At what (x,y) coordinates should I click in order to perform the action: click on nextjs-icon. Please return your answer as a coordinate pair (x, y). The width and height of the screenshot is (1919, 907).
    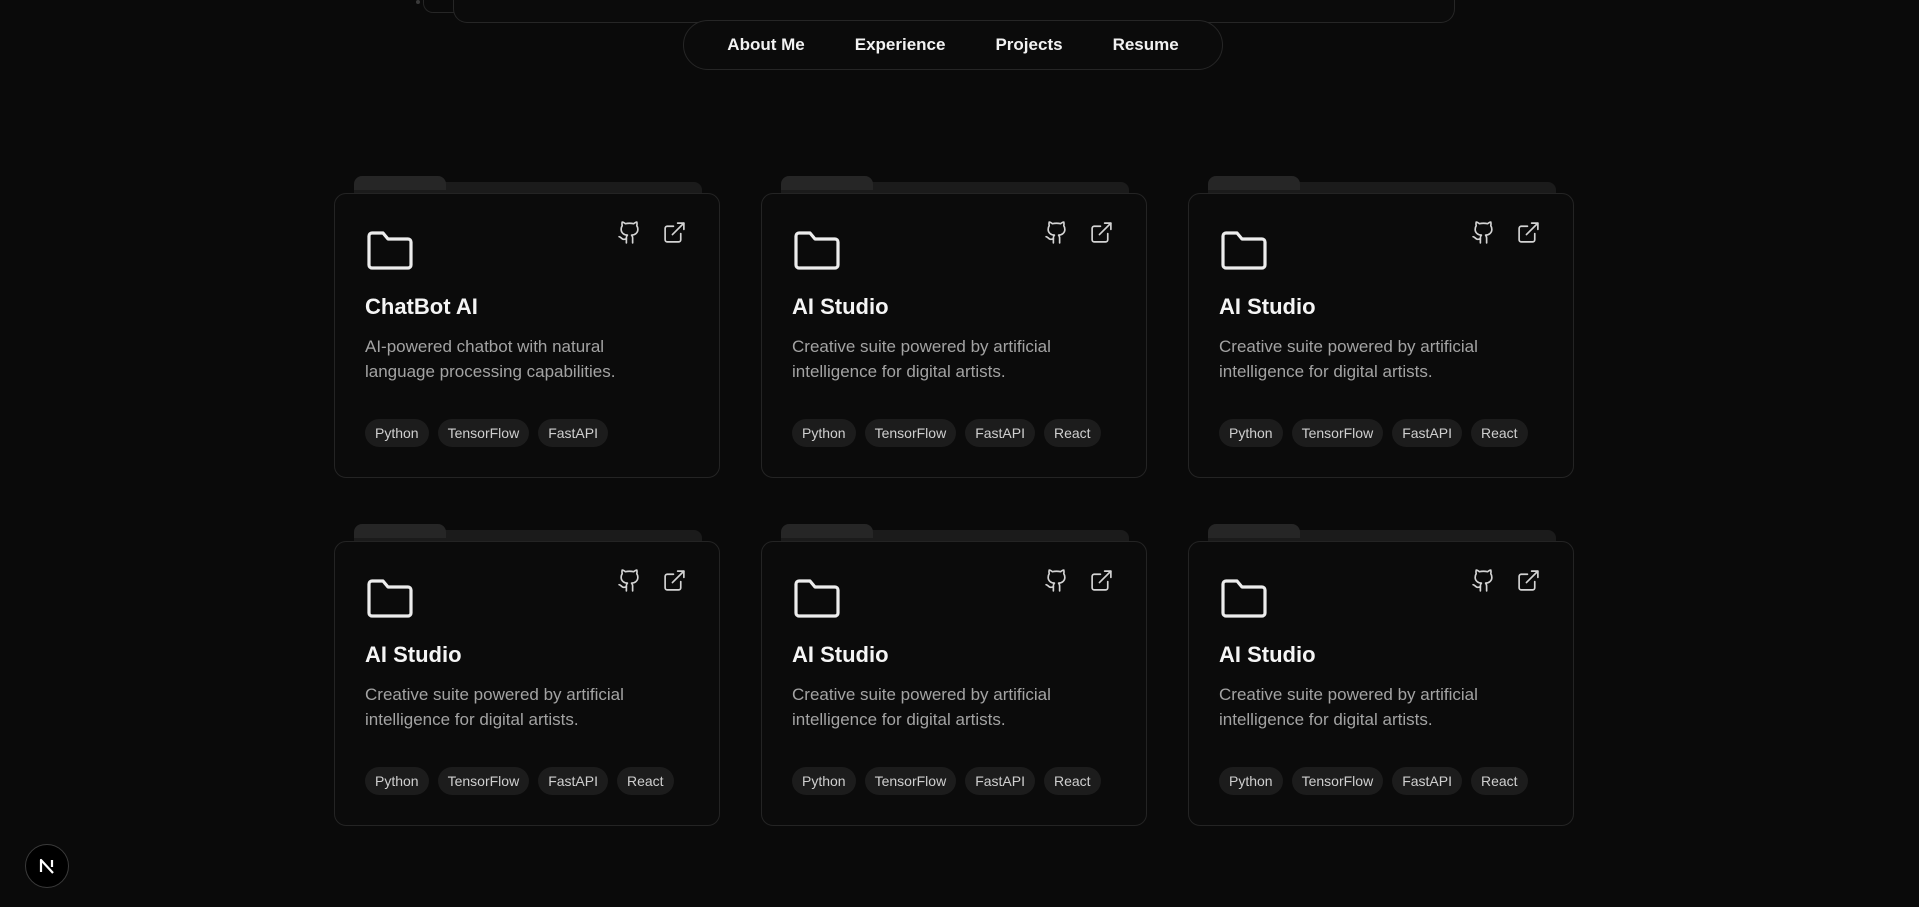
    Looking at the image, I should click on (46, 866).